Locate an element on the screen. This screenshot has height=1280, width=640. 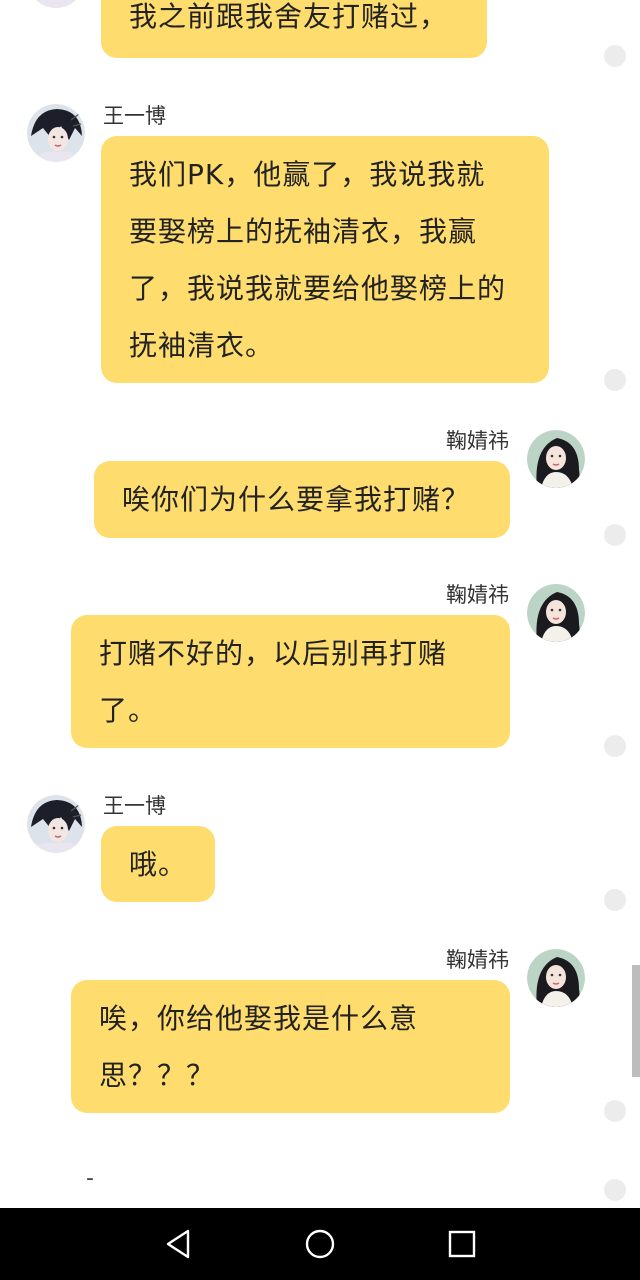
message-text: 我之前跟我舍友打赌过， is located at coordinates (289, 16).